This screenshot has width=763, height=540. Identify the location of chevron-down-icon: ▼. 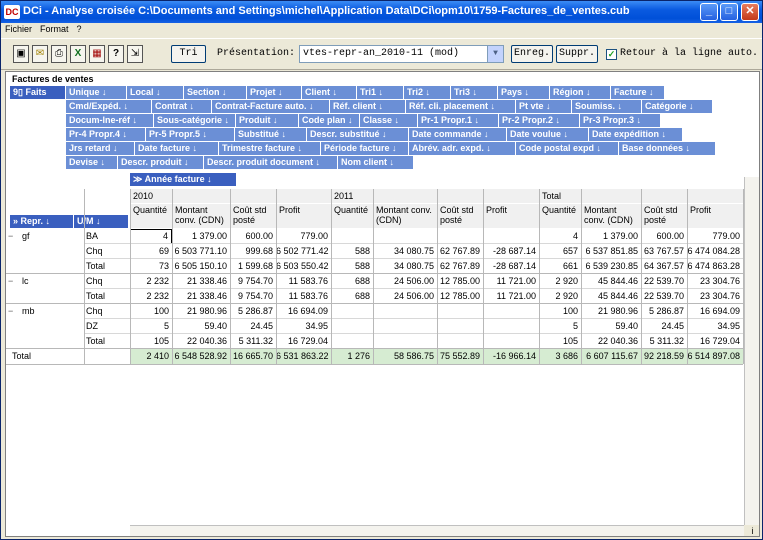
(495, 54).